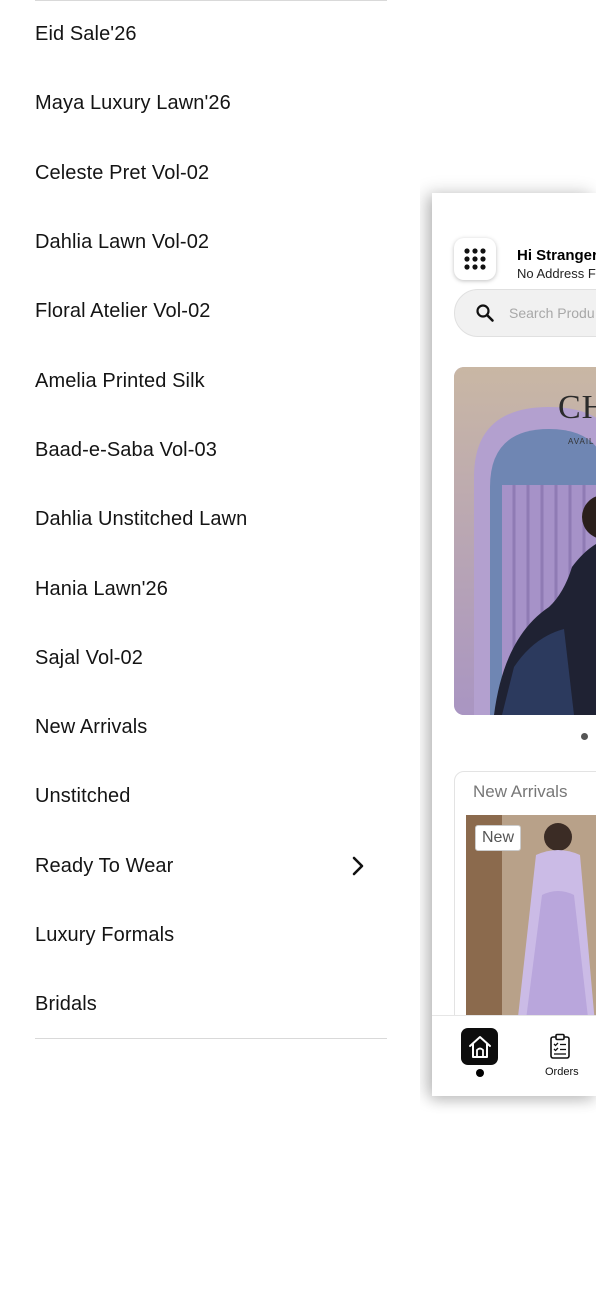 This screenshot has height=1290, width=596. I want to click on grid-menu-button, so click(475, 259).